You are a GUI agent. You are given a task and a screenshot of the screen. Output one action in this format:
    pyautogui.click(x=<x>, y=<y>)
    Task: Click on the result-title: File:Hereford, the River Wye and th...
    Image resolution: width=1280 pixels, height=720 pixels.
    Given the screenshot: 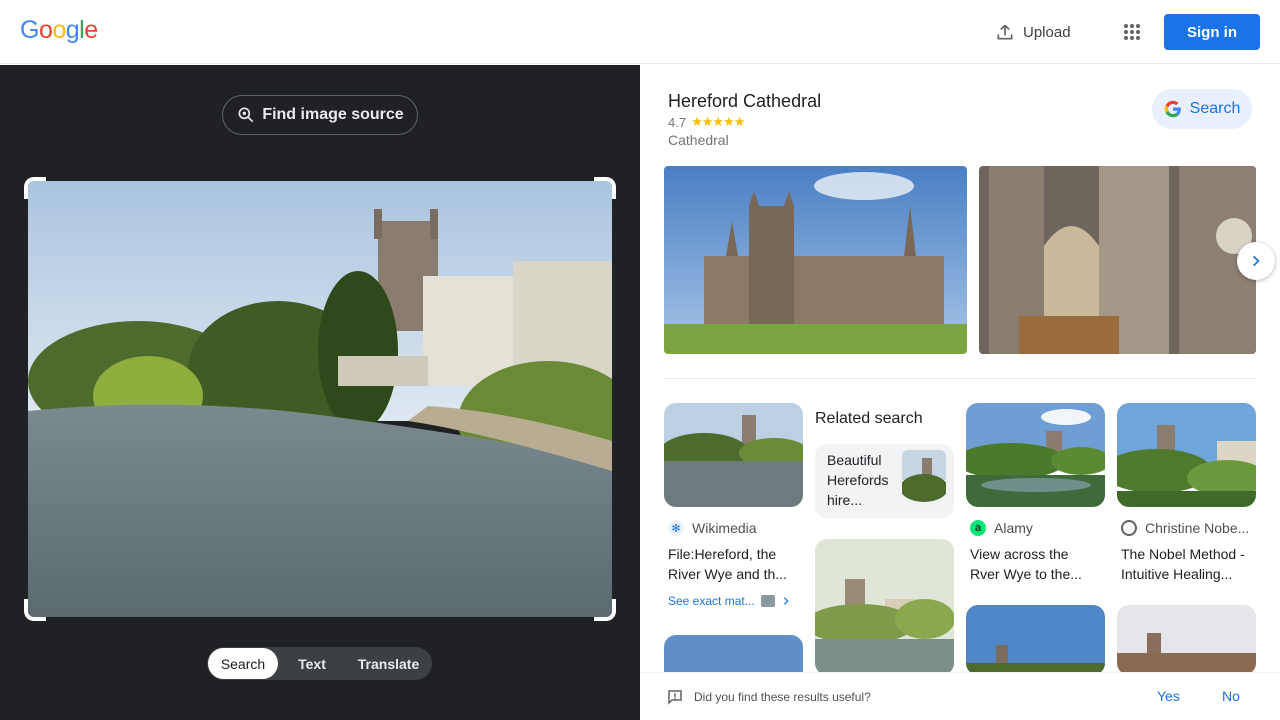 What is the action you would take?
    pyautogui.click(x=733, y=564)
    